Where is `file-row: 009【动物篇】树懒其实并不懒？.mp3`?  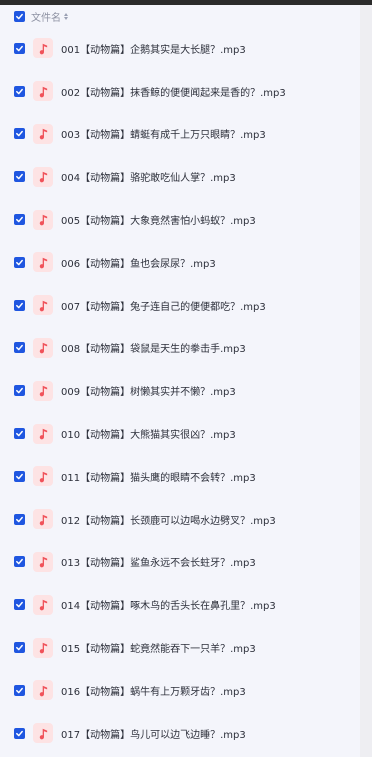
file-row: 009【动物篇】树懒其实并不懒？.mp3 is located at coordinates (180, 390).